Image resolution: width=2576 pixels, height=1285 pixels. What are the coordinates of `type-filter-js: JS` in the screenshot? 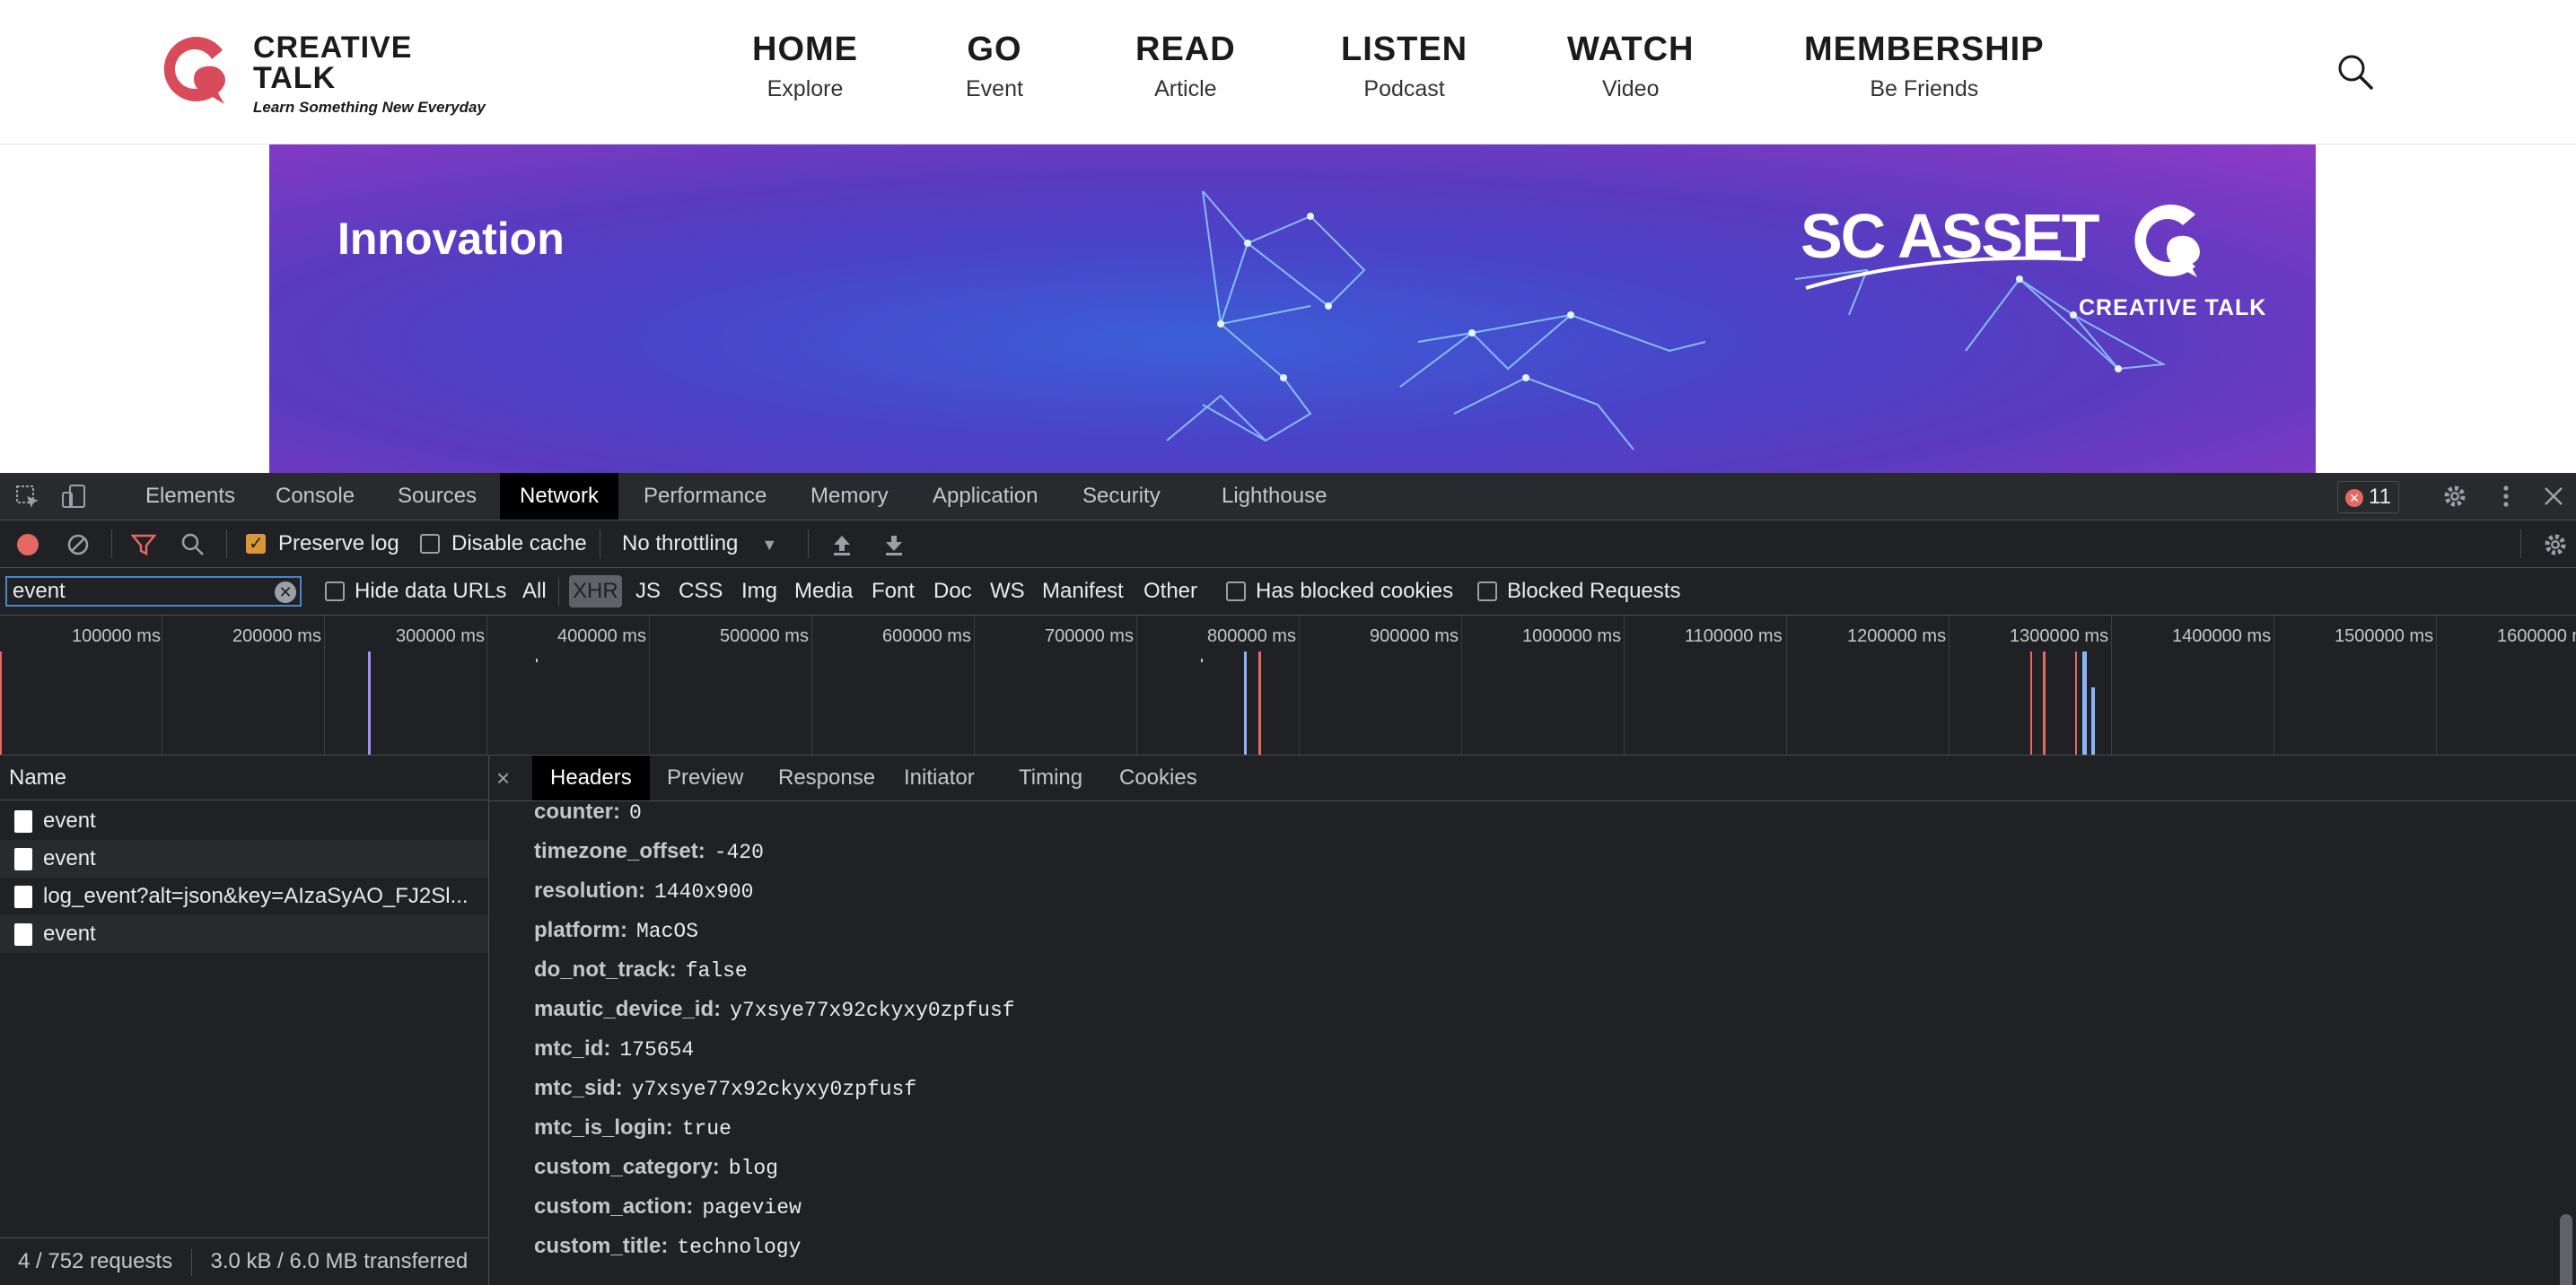 It's located at (648, 591).